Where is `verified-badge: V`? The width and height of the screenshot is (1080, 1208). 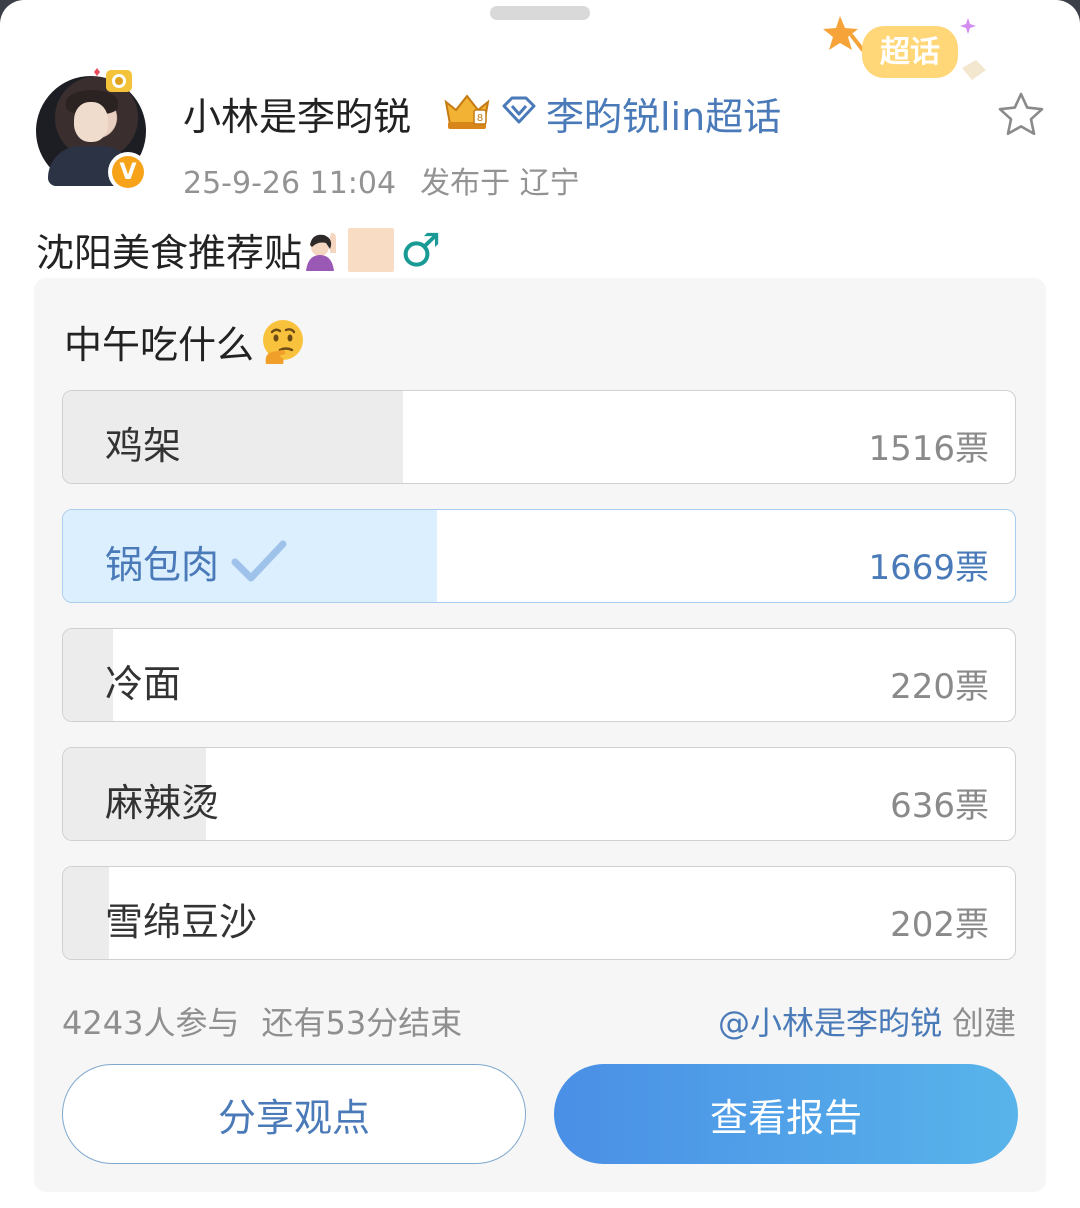 verified-badge: V is located at coordinates (128, 172).